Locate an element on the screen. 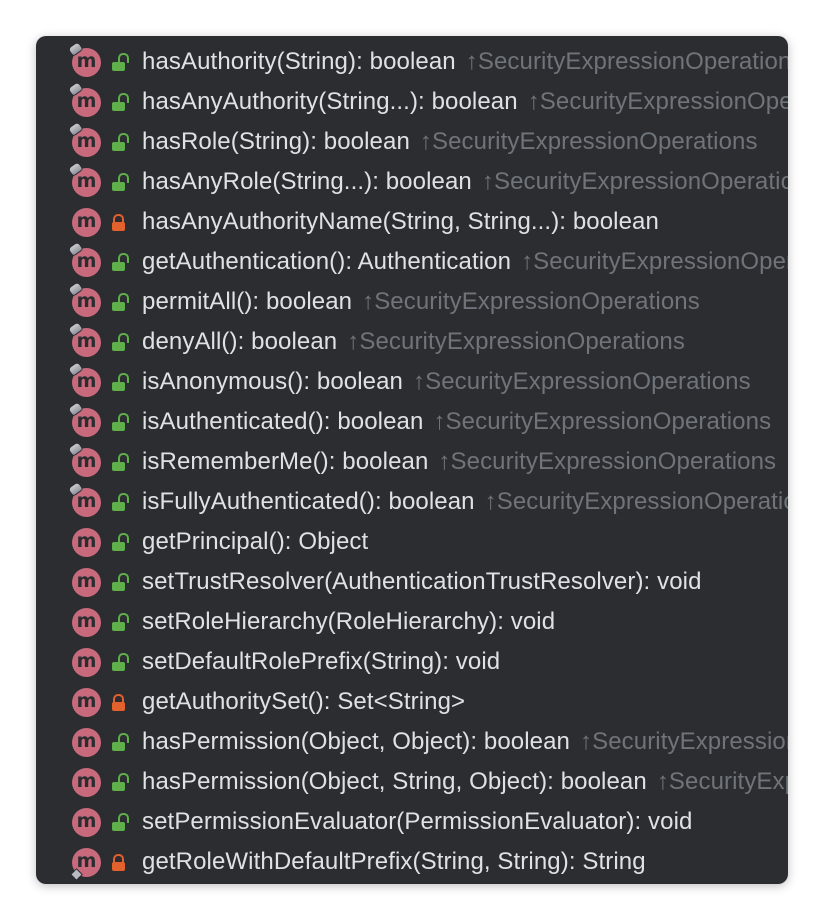 The width and height of the screenshot is (824, 920). method-signature-text: permitAll(): boolean is located at coordinates (247, 301).